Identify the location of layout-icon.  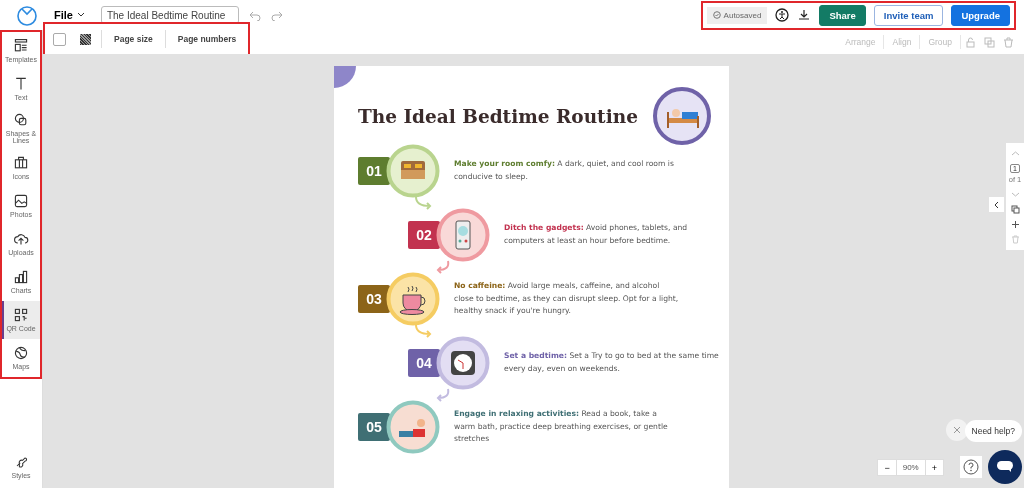
(21, 46).